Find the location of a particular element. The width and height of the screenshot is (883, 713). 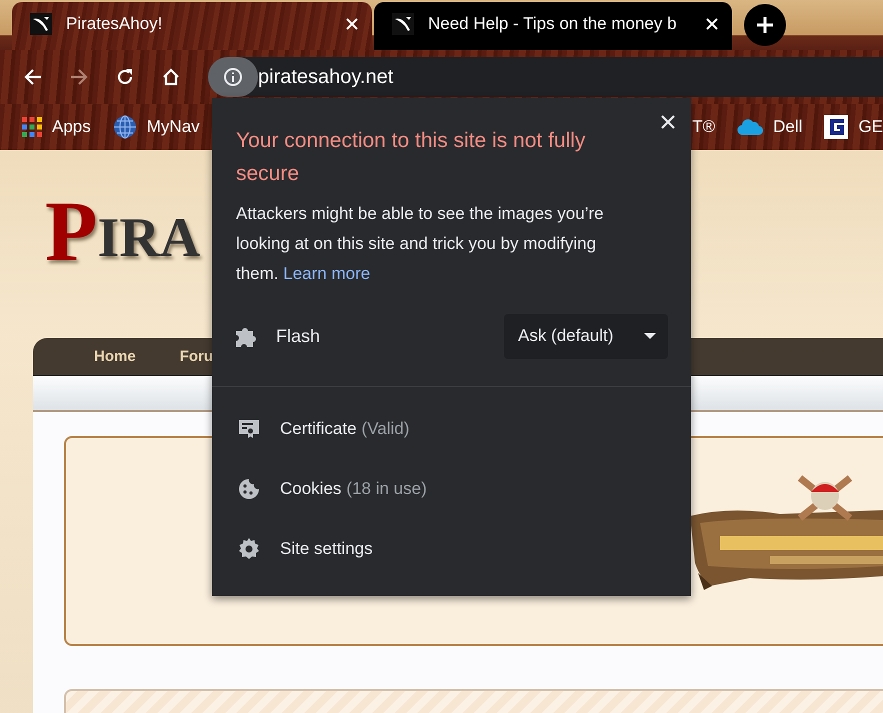

tab-title: Need Help - Tips on the money b is located at coordinates (553, 24).